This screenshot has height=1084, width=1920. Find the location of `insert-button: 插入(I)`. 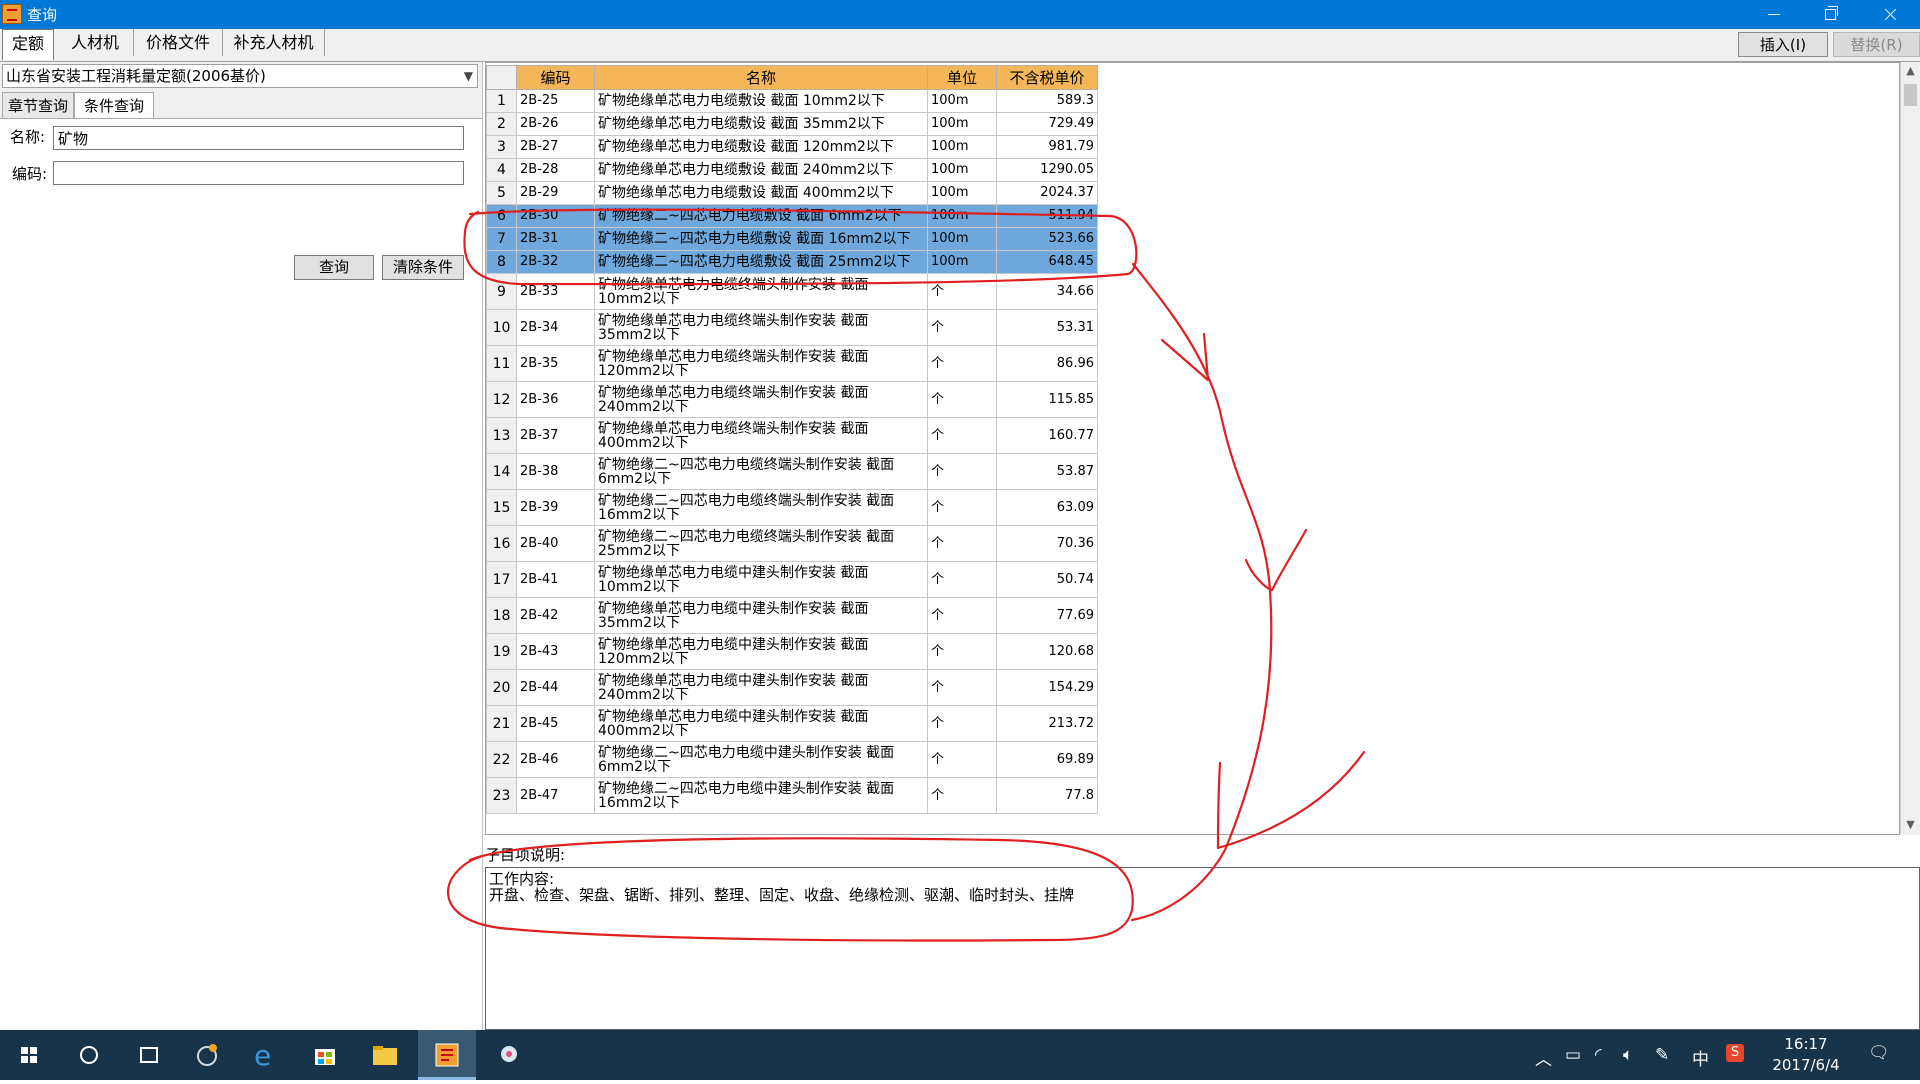

insert-button: 插入(I) is located at coordinates (1783, 44).